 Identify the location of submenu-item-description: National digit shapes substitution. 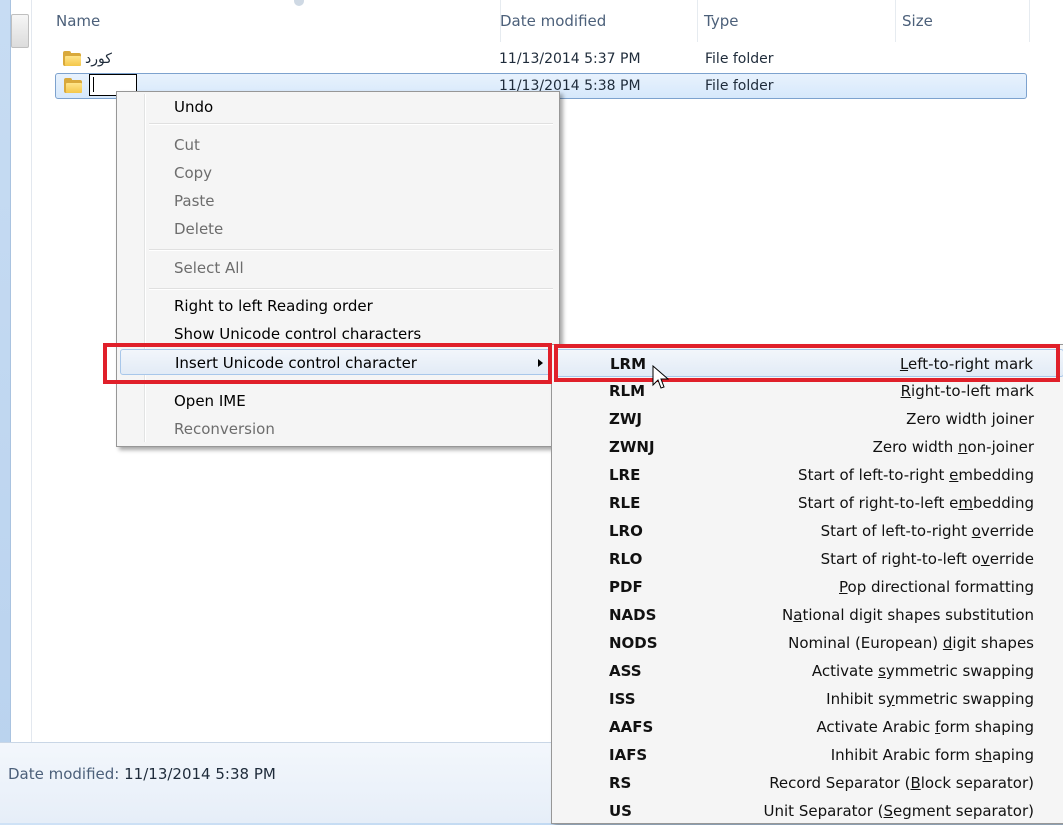
(908, 615).